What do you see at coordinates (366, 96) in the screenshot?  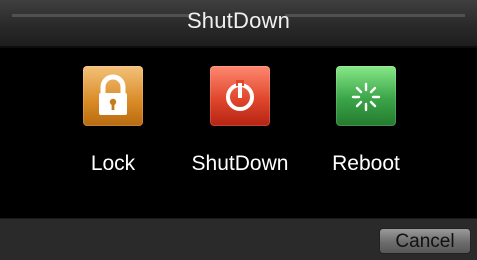 I see `reboot-icon` at bounding box center [366, 96].